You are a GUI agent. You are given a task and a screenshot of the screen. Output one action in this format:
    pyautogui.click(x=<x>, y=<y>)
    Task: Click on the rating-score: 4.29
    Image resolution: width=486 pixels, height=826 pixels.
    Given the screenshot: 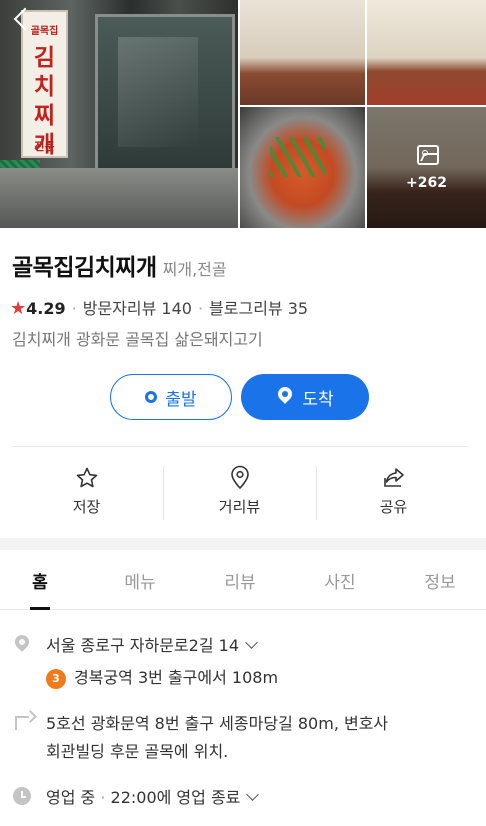 What is the action you would take?
    pyautogui.click(x=46, y=308)
    